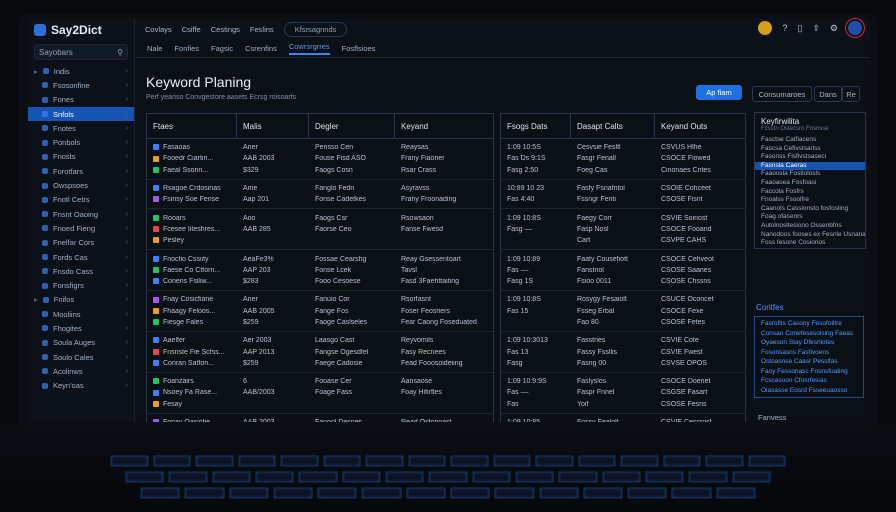 The height and width of the screenshot is (512, 896). I want to click on top-menu-item: Covlays, so click(158, 29).